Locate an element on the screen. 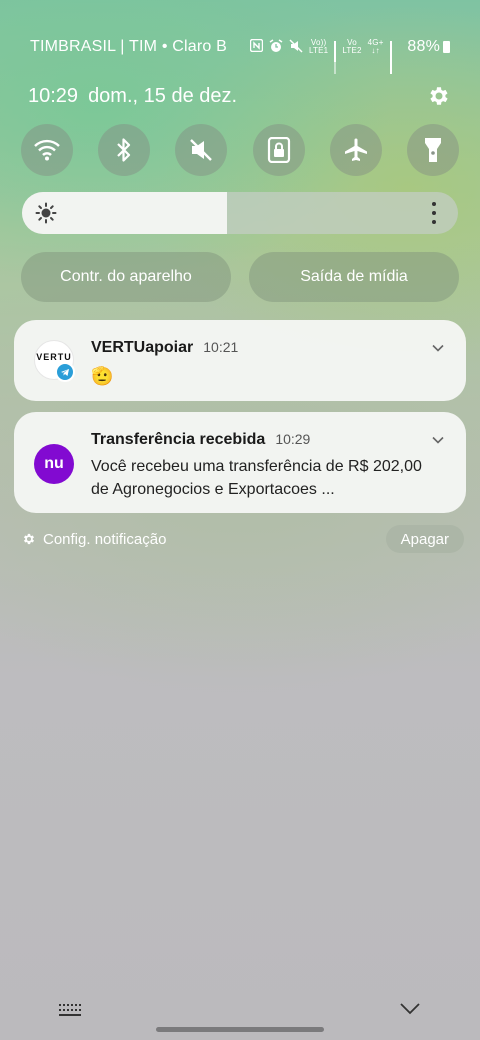 This screenshot has height=1040, width=480. notification-footer: Config. notificação Apagar is located at coordinates (243, 539).